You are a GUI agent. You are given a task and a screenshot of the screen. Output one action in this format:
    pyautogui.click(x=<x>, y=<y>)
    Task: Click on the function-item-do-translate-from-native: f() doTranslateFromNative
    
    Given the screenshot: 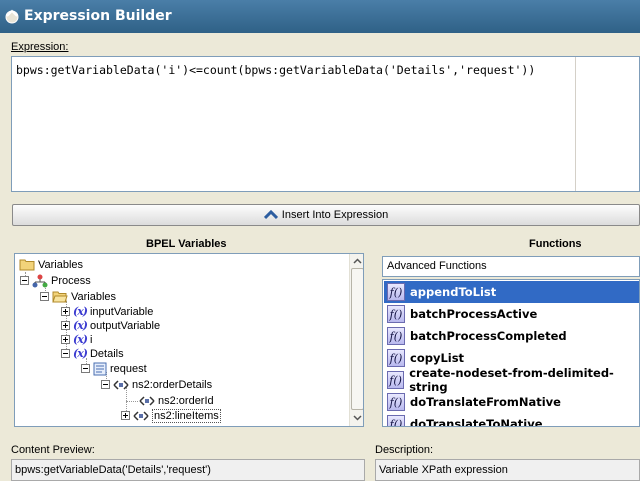 What is the action you would take?
    pyautogui.click(x=511, y=402)
    